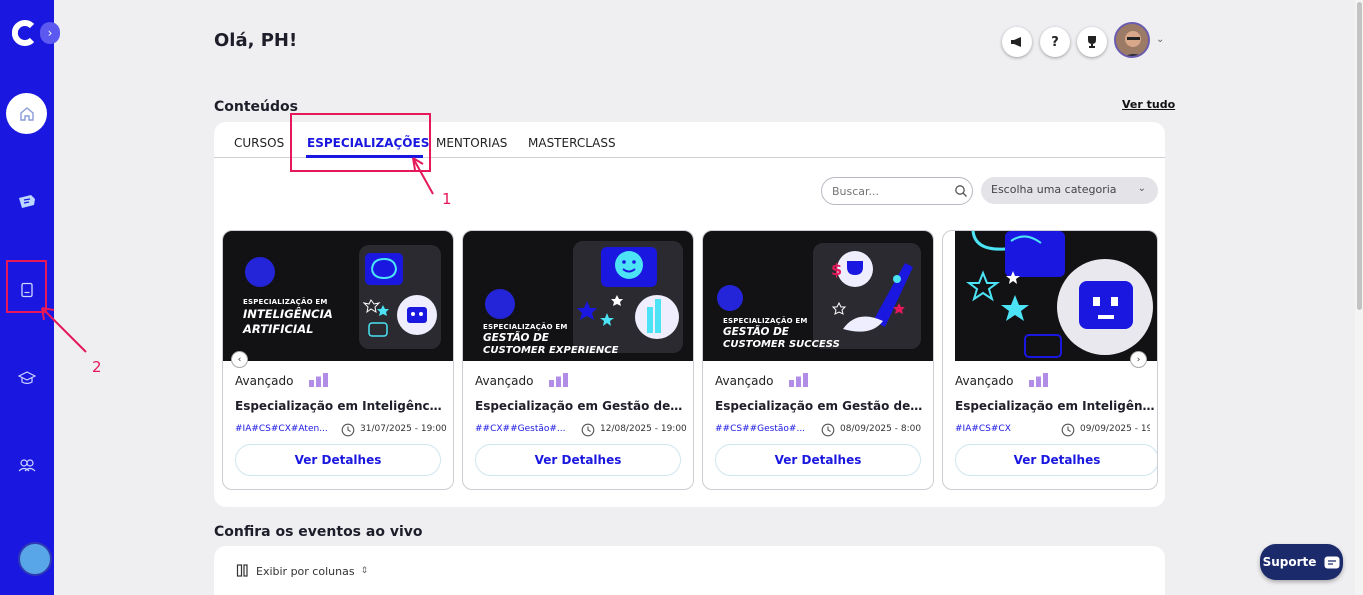 Image resolution: width=1363 pixels, height=595 pixels. I want to click on view-mode-label: Exibir por colunas, so click(305, 571).